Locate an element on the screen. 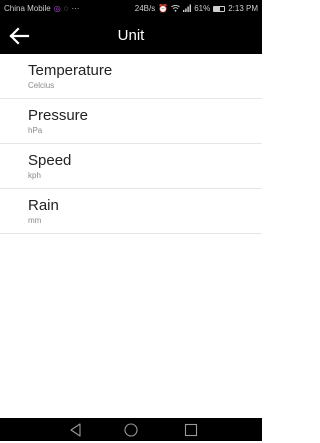 This screenshot has width=320, height=443. battery-fill is located at coordinates (217, 8).